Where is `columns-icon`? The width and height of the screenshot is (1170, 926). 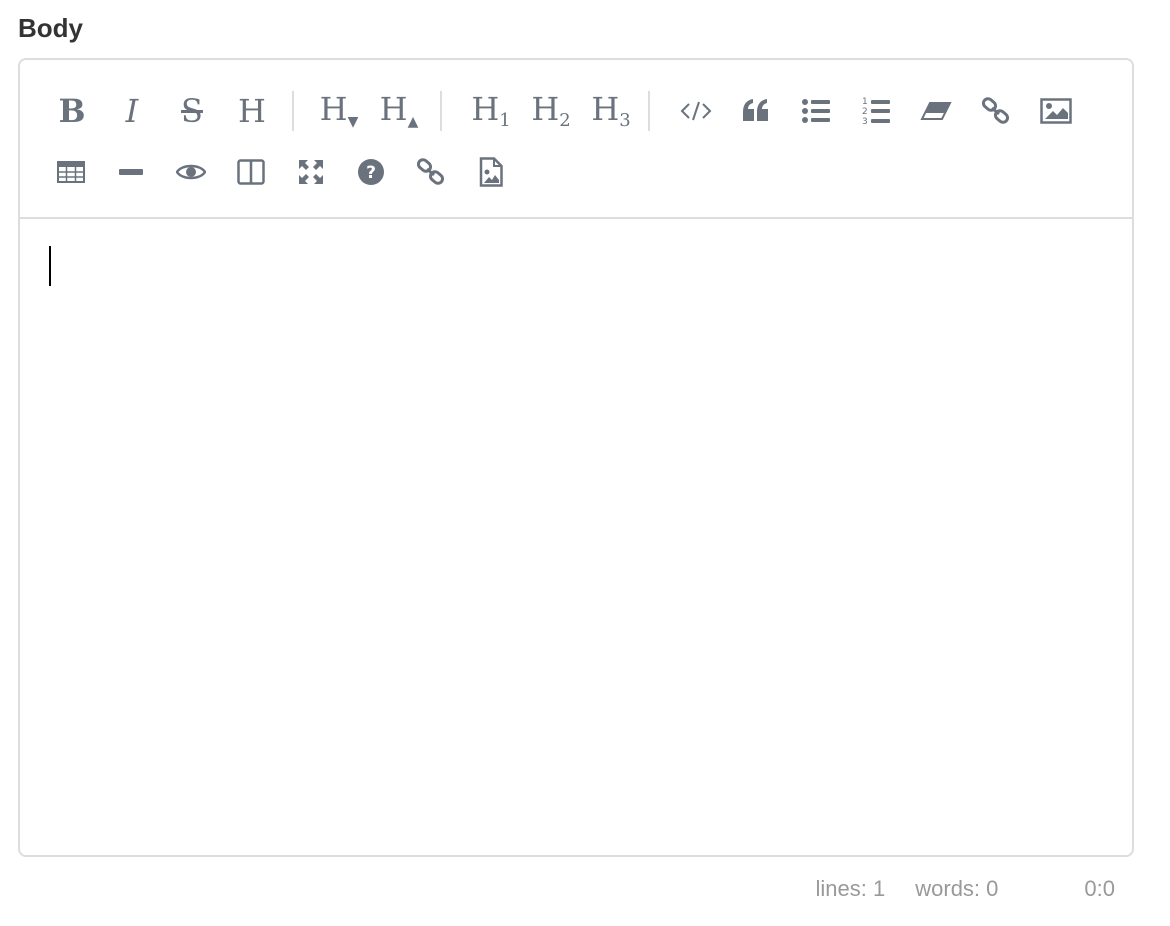 columns-icon is located at coordinates (251, 172).